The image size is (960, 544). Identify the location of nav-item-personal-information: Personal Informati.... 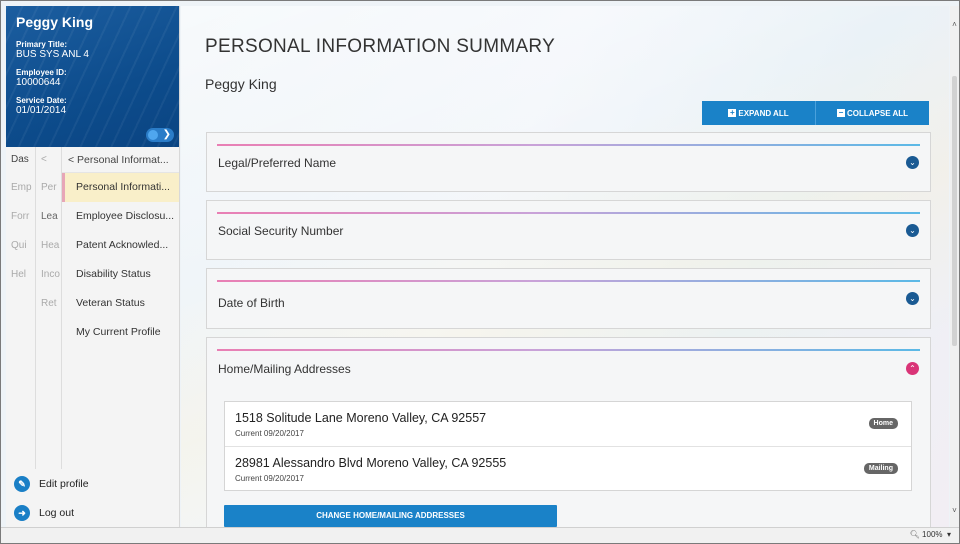
(120, 187).